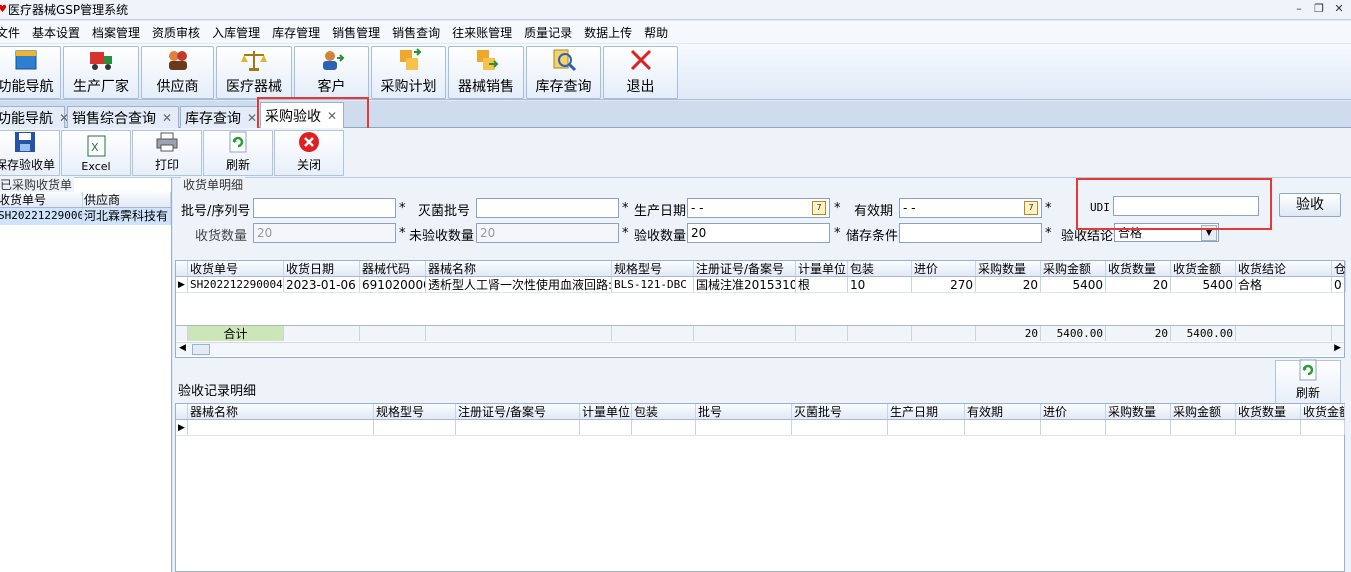 The width and height of the screenshot is (1351, 572). Describe the element at coordinates (482, 32) in the screenshot. I see `menu-accounts: 往来账管理` at that location.